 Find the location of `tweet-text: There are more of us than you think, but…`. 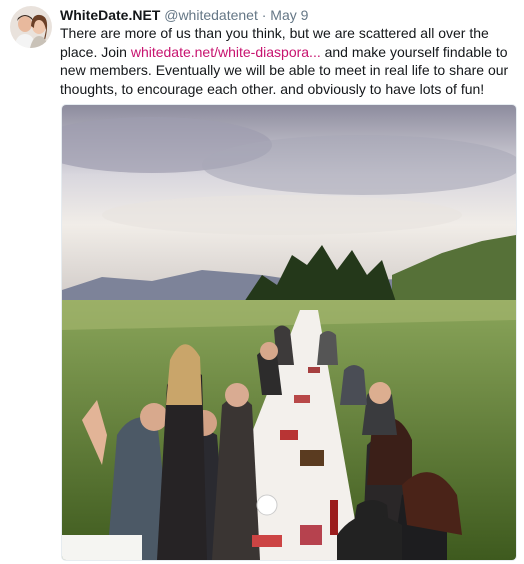

tweet-text: There are more of us than you think, but… is located at coordinates (286, 61).